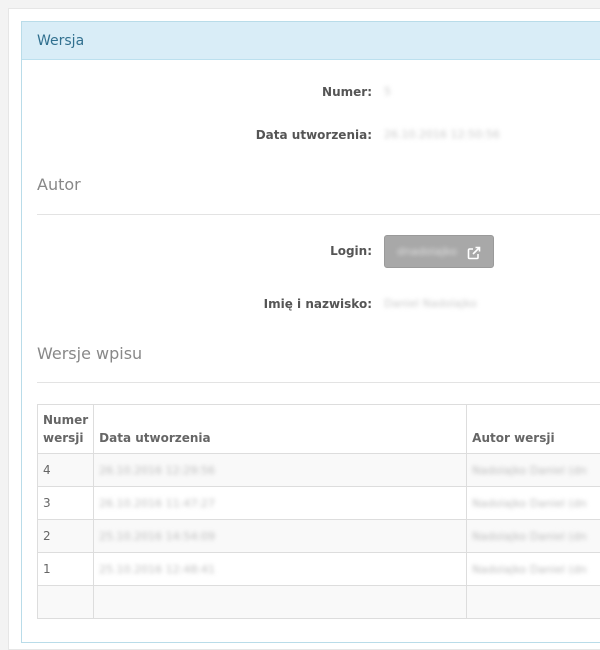 The width and height of the screenshot is (600, 650). What do you see at coordinates (430, 304) in the screenshot?
I see `fullname-value: Daniel Nadolajko` at bounding box center [430, 304].